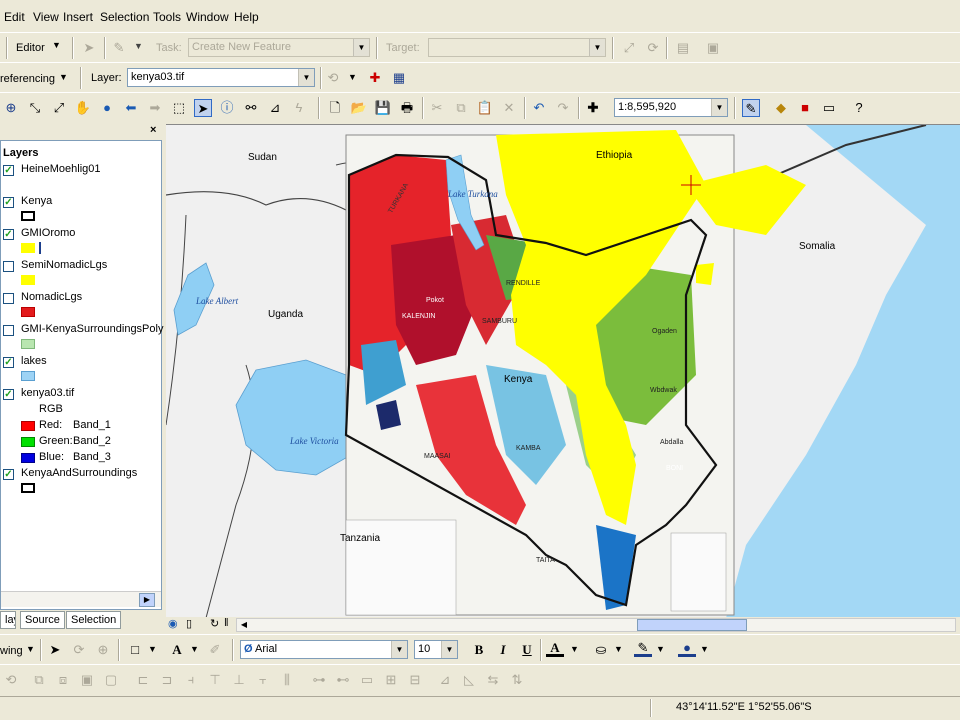  I want to click on map-horizontal-scrollbar: ◀, so click(596, 625).